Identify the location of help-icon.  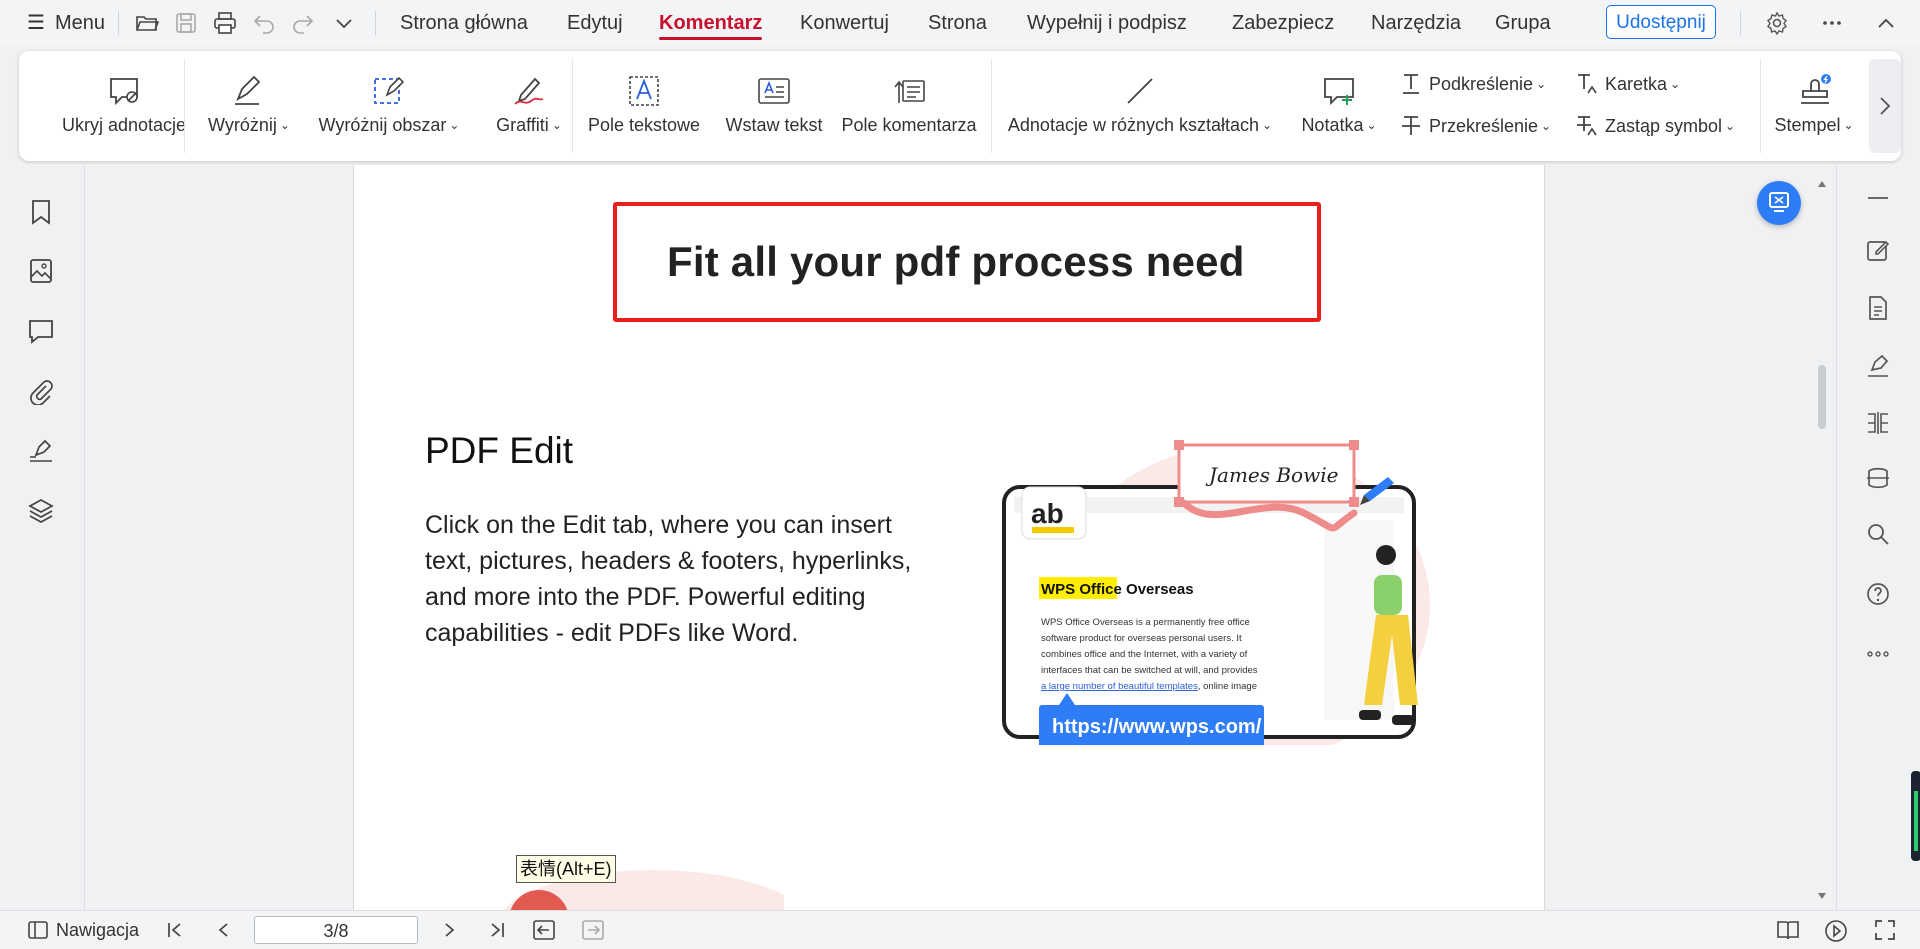
(1878, 594).